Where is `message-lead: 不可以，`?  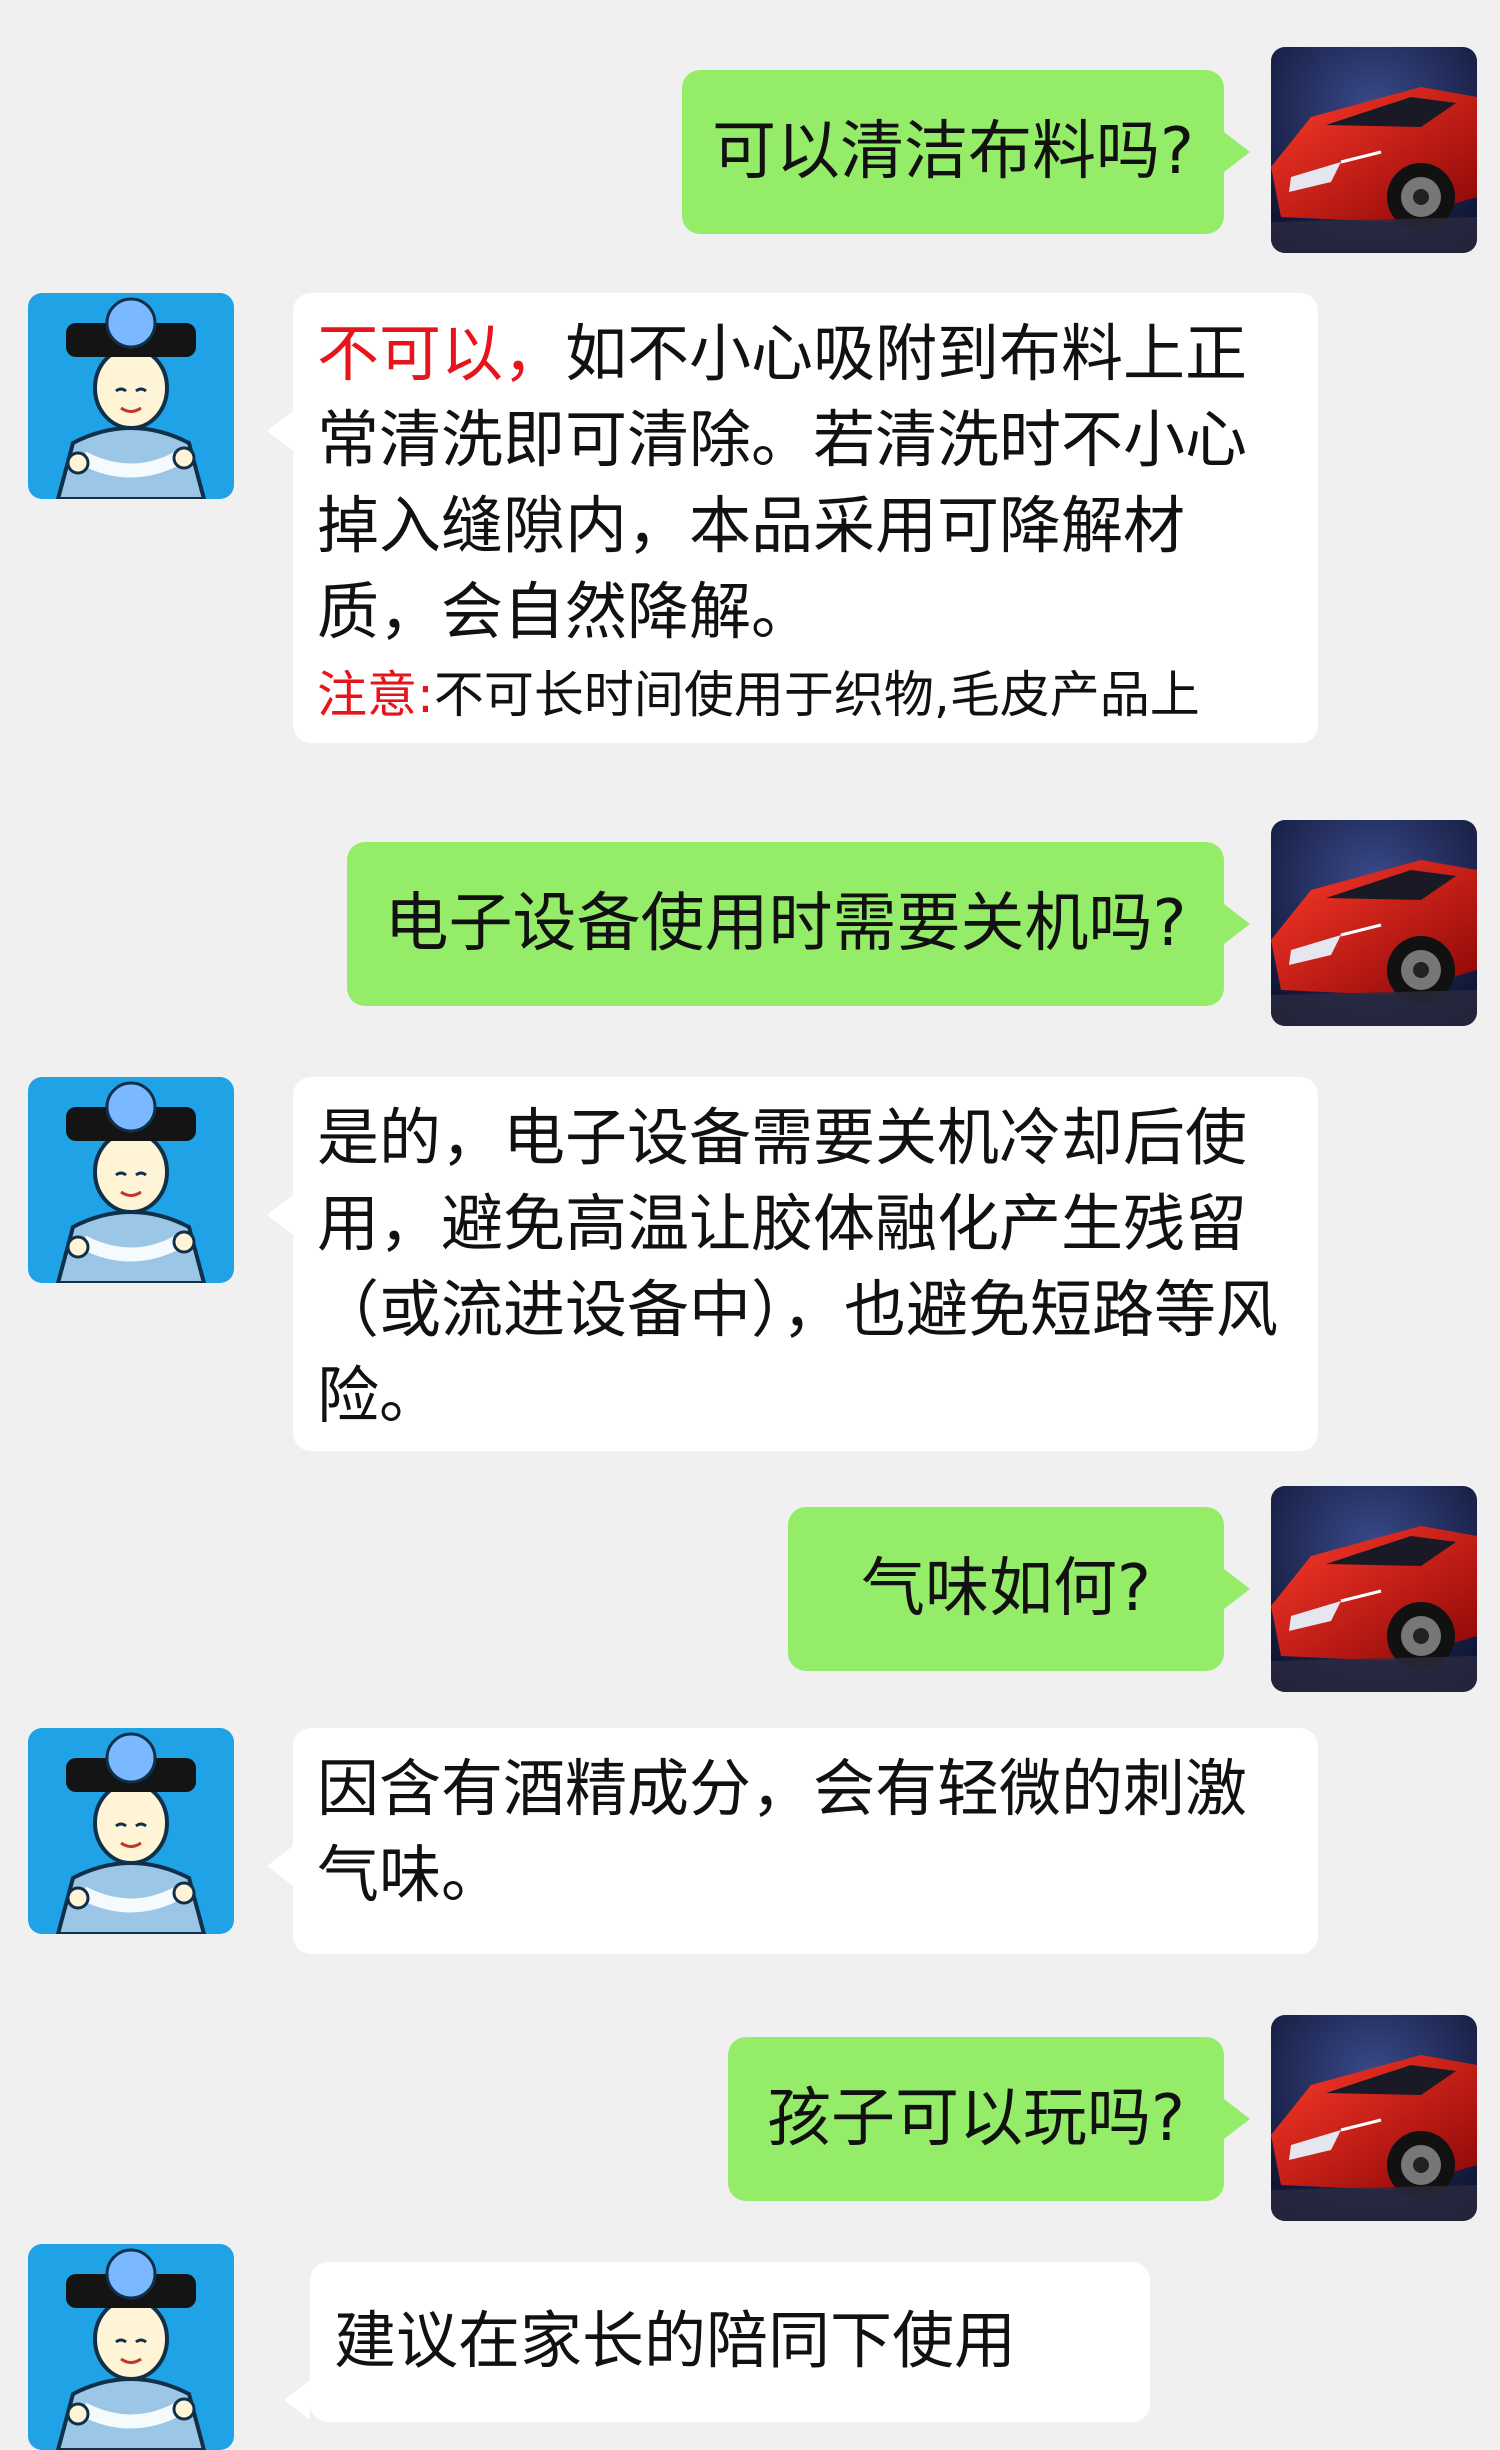
message-lead: 不可以， is located at coordinates (441, 353).